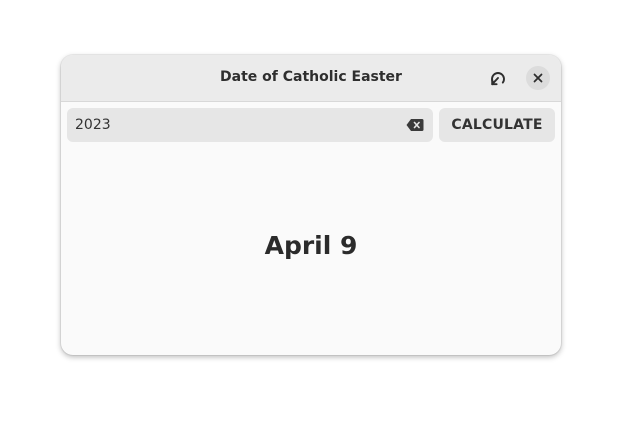  Describe the element at coordinates (235, 125) in the screenshot. I see `year-input` at that location.